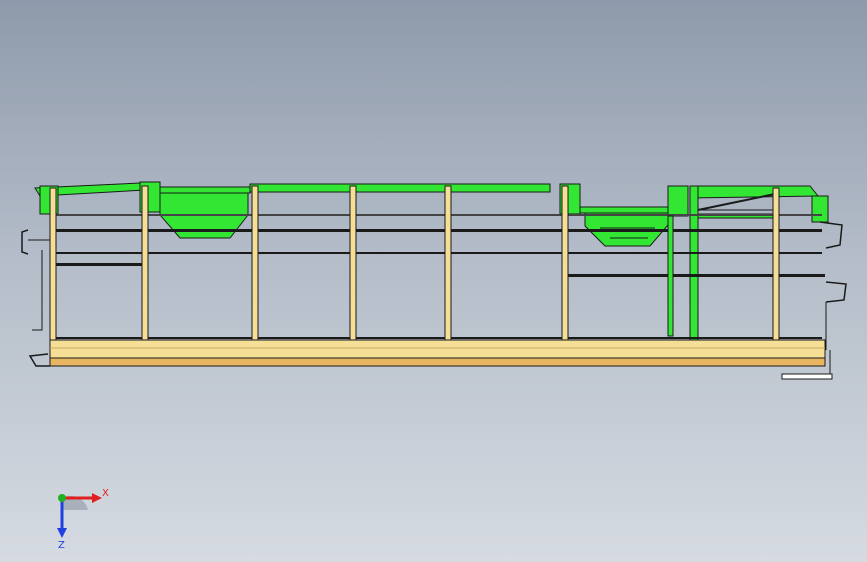 This screenshot has width=867, height=562. I want to click on rear-green-bracing, so click(734, 271).